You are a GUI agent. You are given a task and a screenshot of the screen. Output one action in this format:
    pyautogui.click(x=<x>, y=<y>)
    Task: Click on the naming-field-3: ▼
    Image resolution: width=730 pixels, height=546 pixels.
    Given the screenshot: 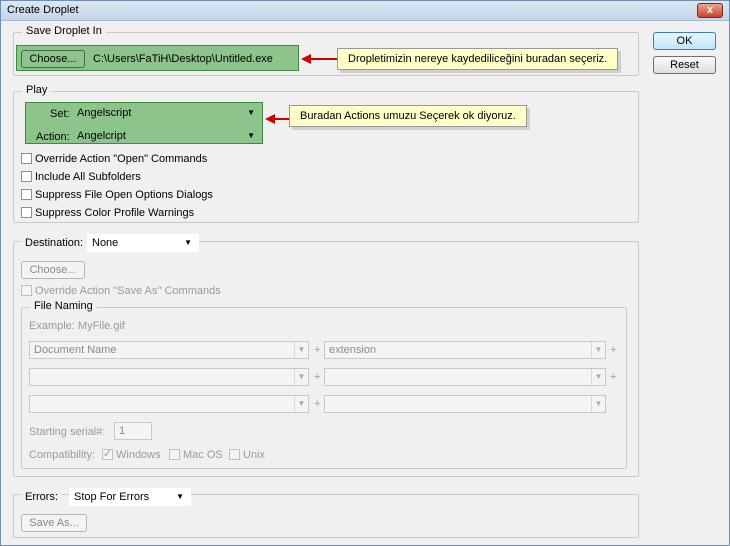 What is the action you would take?
    pyautogui.click(x=169, y=377)
    